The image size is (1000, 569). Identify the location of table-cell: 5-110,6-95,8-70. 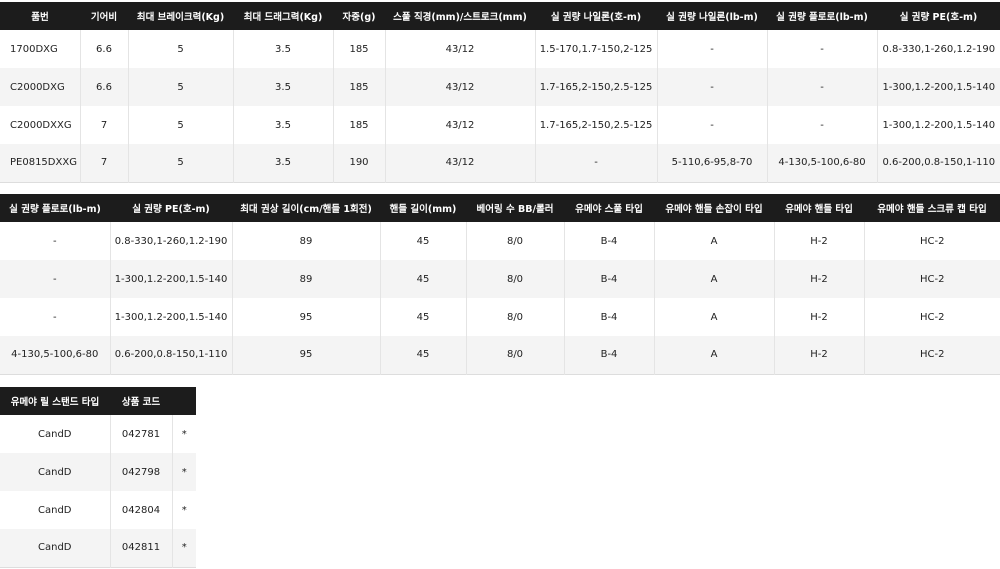
(712, 163).